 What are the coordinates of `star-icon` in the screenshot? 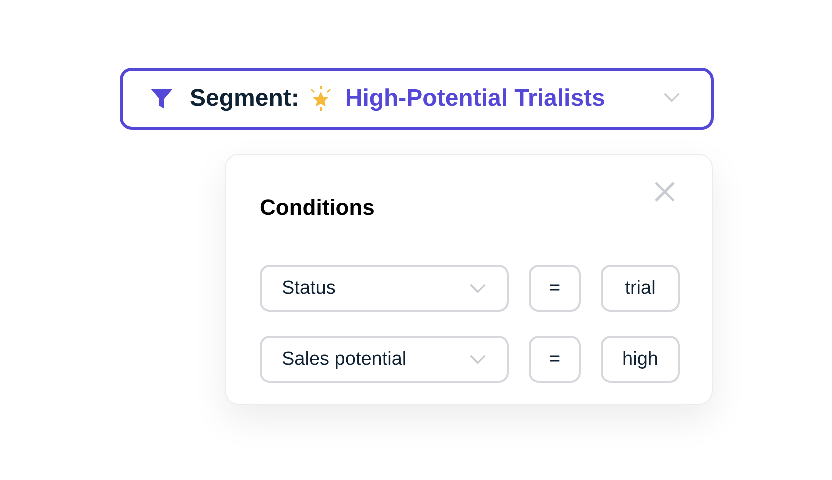 It's located at (321, 99).